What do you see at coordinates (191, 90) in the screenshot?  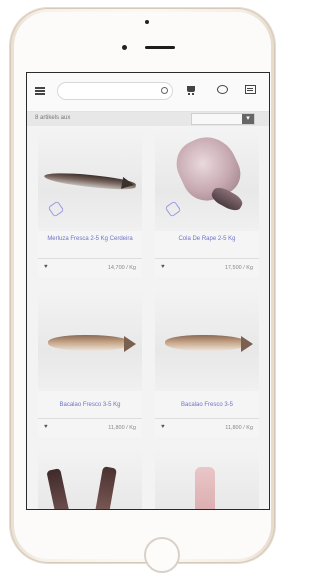 I see `cart-icon` at bounding box center [191, 90].